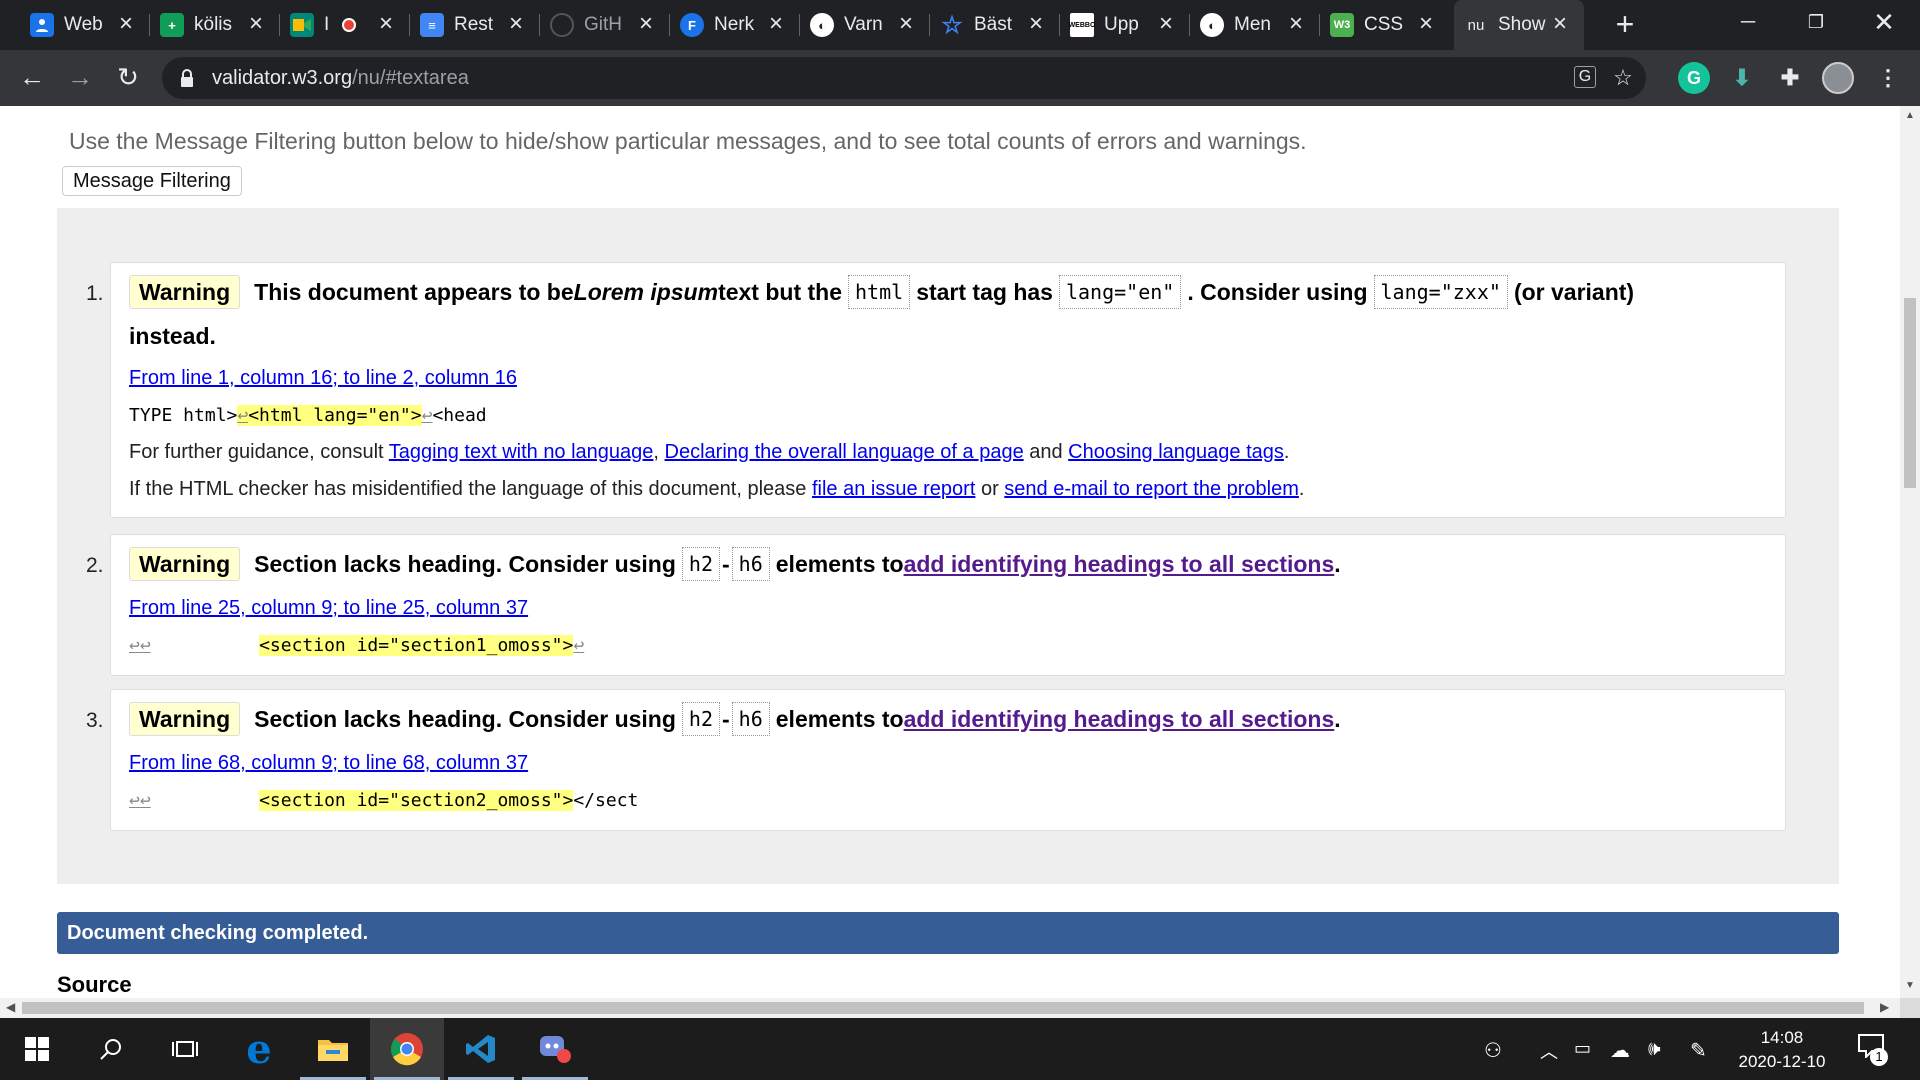  I want to click on discord-app, so click(555, 1049).